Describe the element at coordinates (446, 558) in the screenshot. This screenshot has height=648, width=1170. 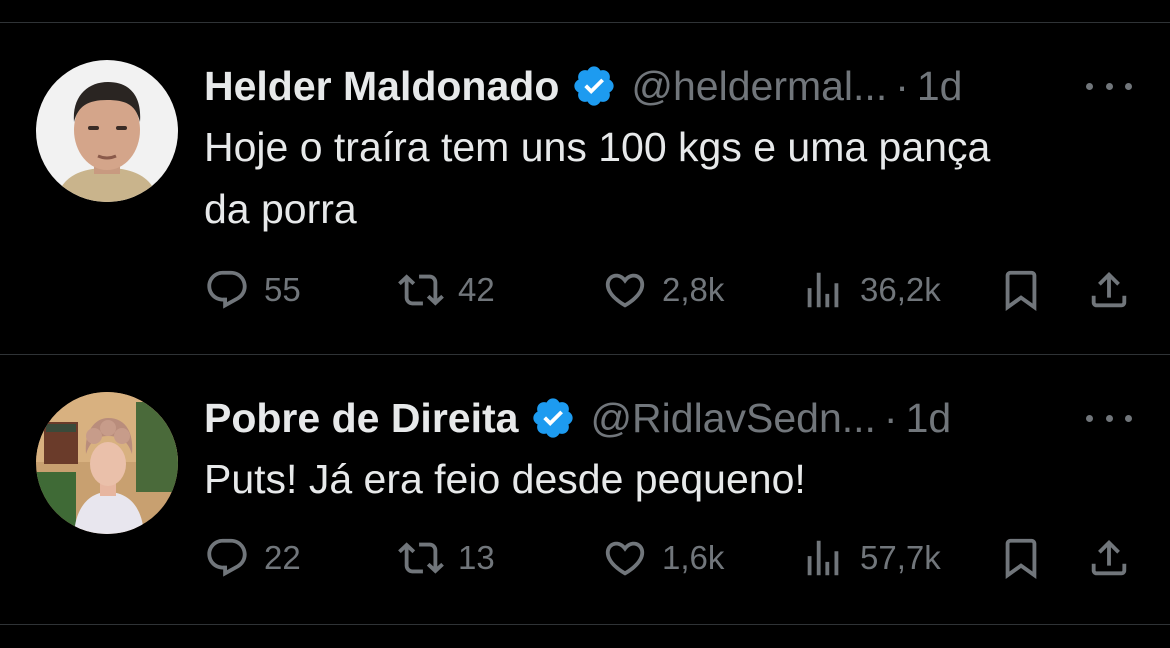
I see `retweet-button: 13` at that location.